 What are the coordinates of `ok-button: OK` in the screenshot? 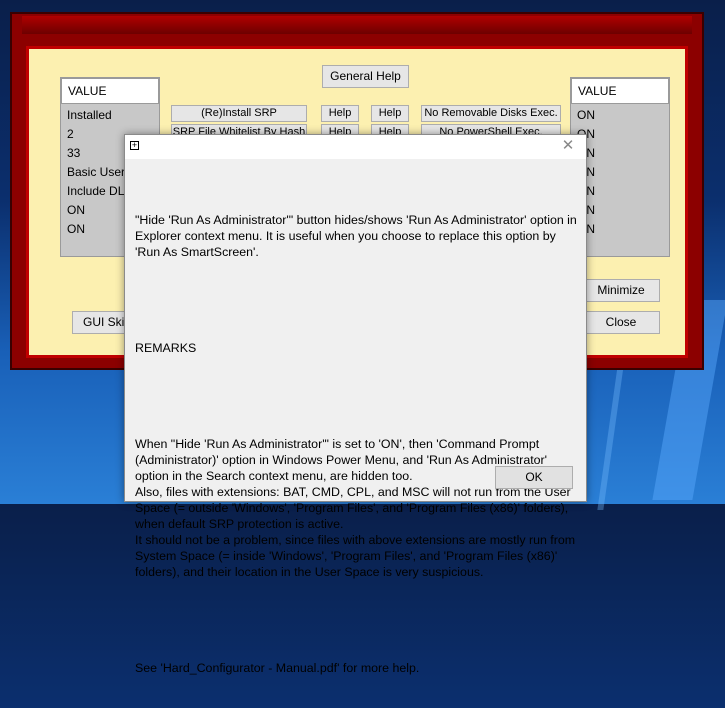 It's located at (534, 477).